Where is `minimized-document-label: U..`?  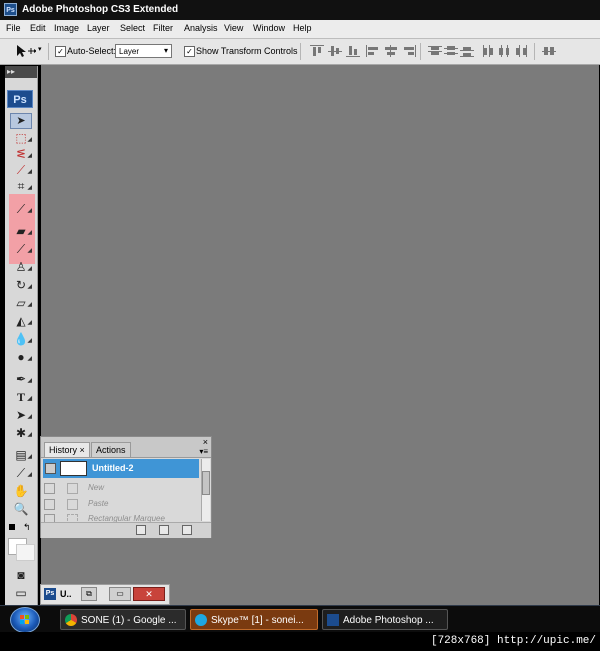
minimized-document-label: U.. is located at coordinates (66, 594).